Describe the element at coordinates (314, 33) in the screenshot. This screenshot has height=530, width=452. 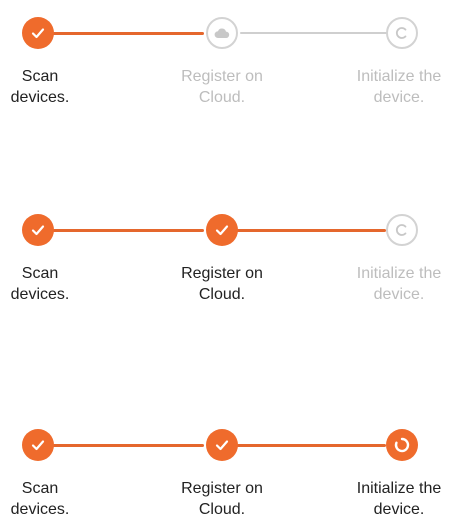
I see `connector-pending` at that location.